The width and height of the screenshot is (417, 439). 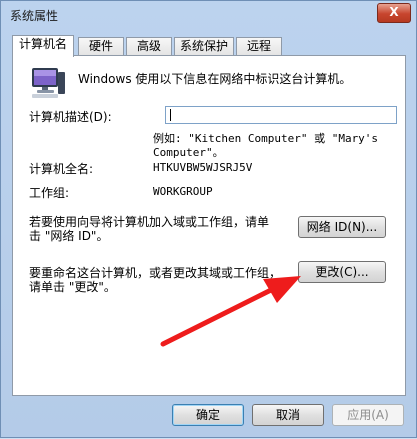 I want to click on example-text-line2: Computer"。, so click(x=188, y=152).